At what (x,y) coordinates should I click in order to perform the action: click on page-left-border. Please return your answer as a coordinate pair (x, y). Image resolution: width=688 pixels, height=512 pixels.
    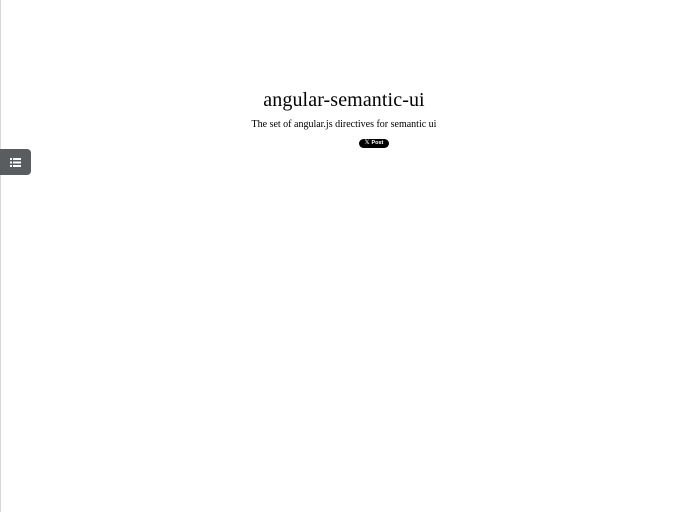
    Looking at the image, I should click on (0, 256).